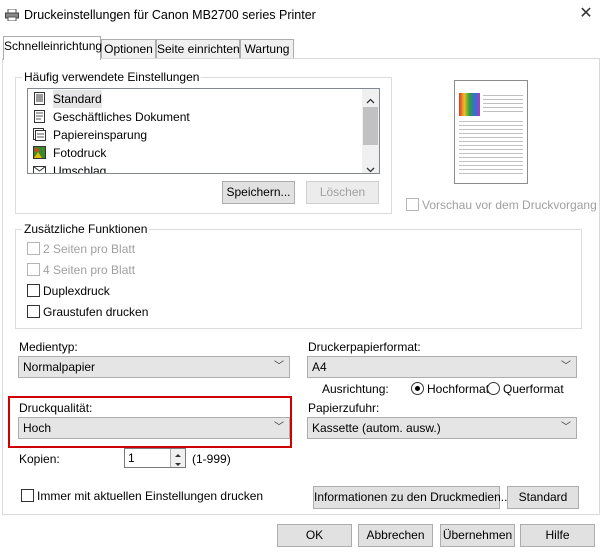  I want to click on ok-button: OK, so click(314, 535).